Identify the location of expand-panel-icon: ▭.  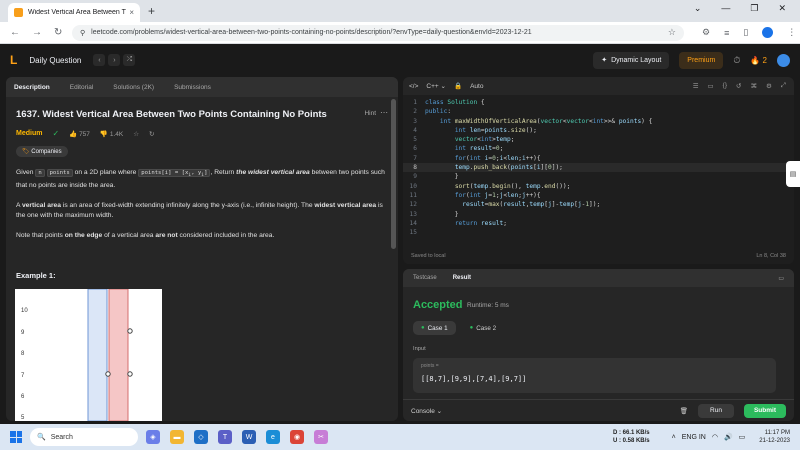
(786, 278).